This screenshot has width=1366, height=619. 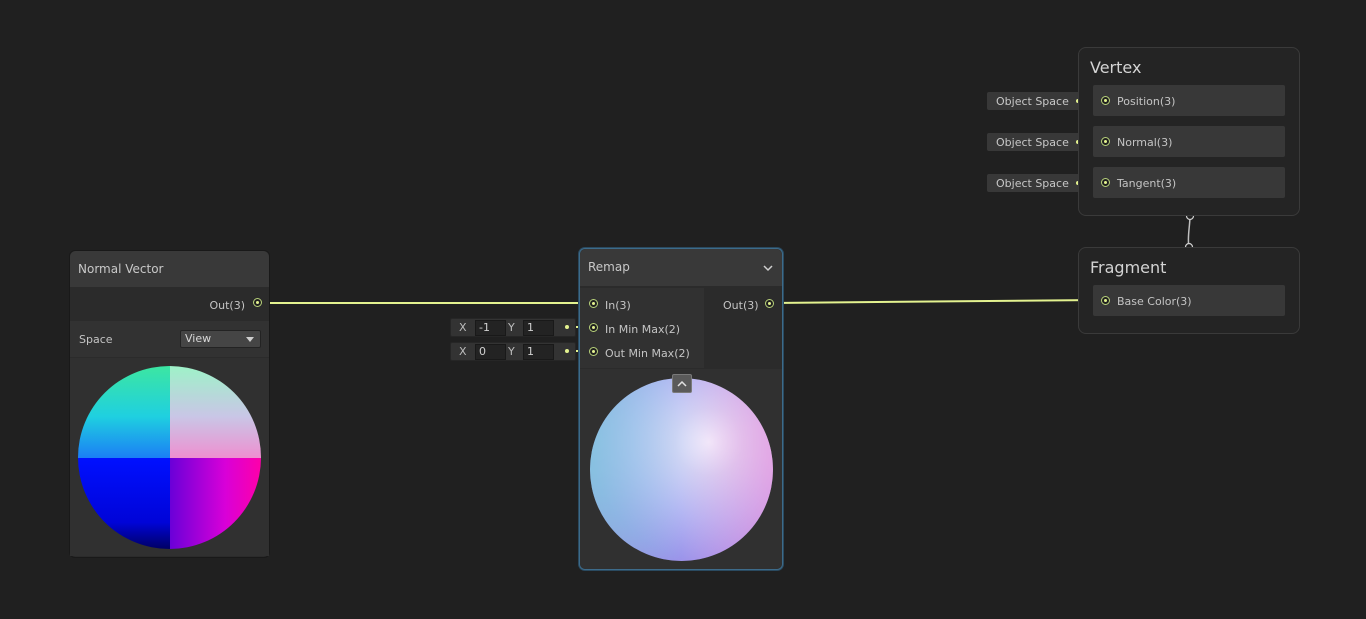 I want to click on out-min-max-y-label: Y, so click(x=511, y=351).